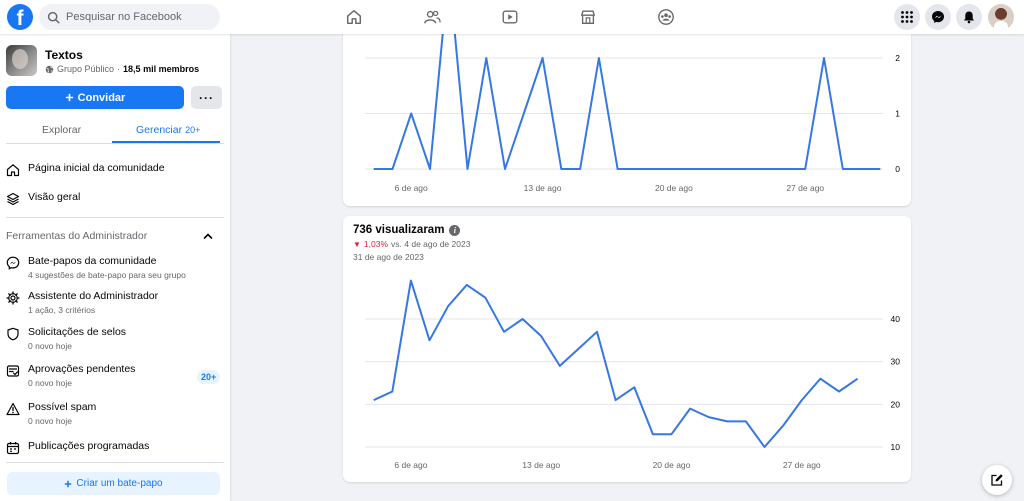  Describe the element at coordinates (92, 261) in the screenshot. I see `sidebar-item-label: Bate-papos da comunidade` at that location.